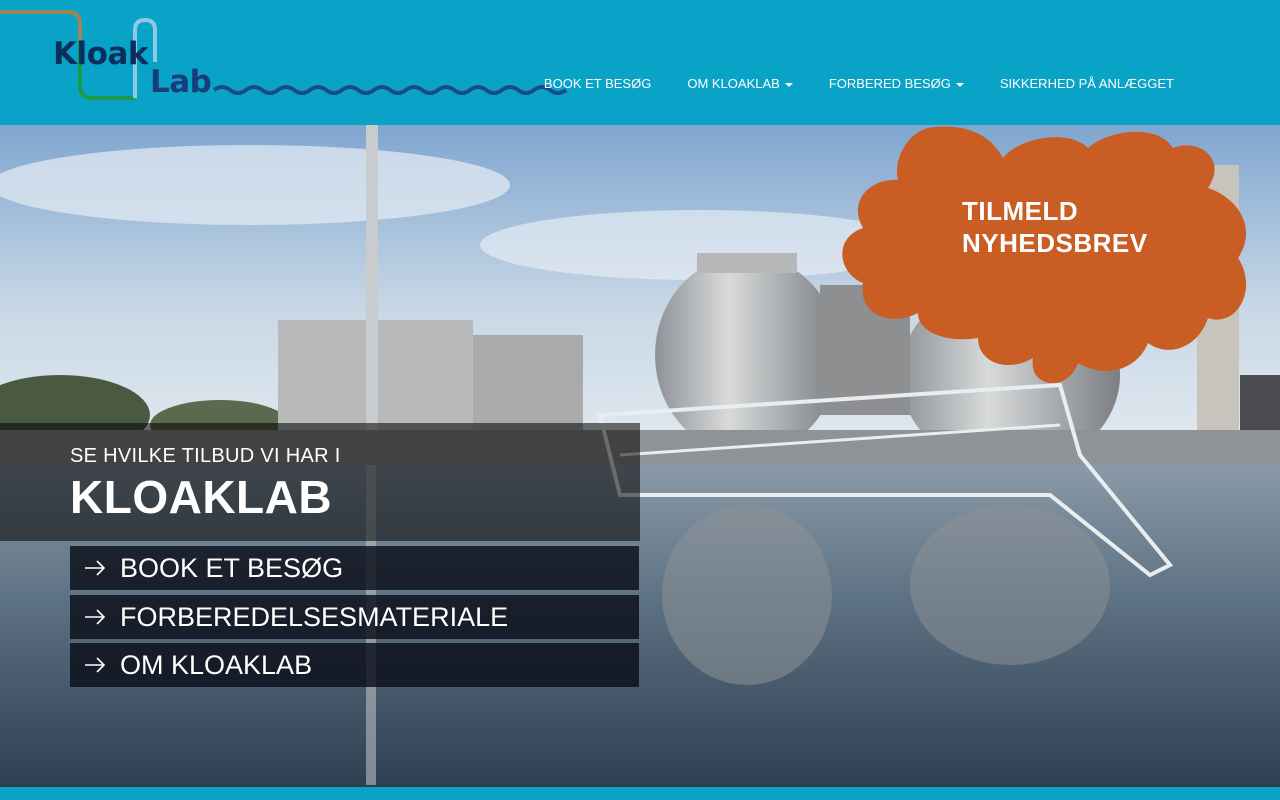 The height and width of the screenshot is (800, 1280). I want to click on logo-text-lab: Lab, so click(181, 82).